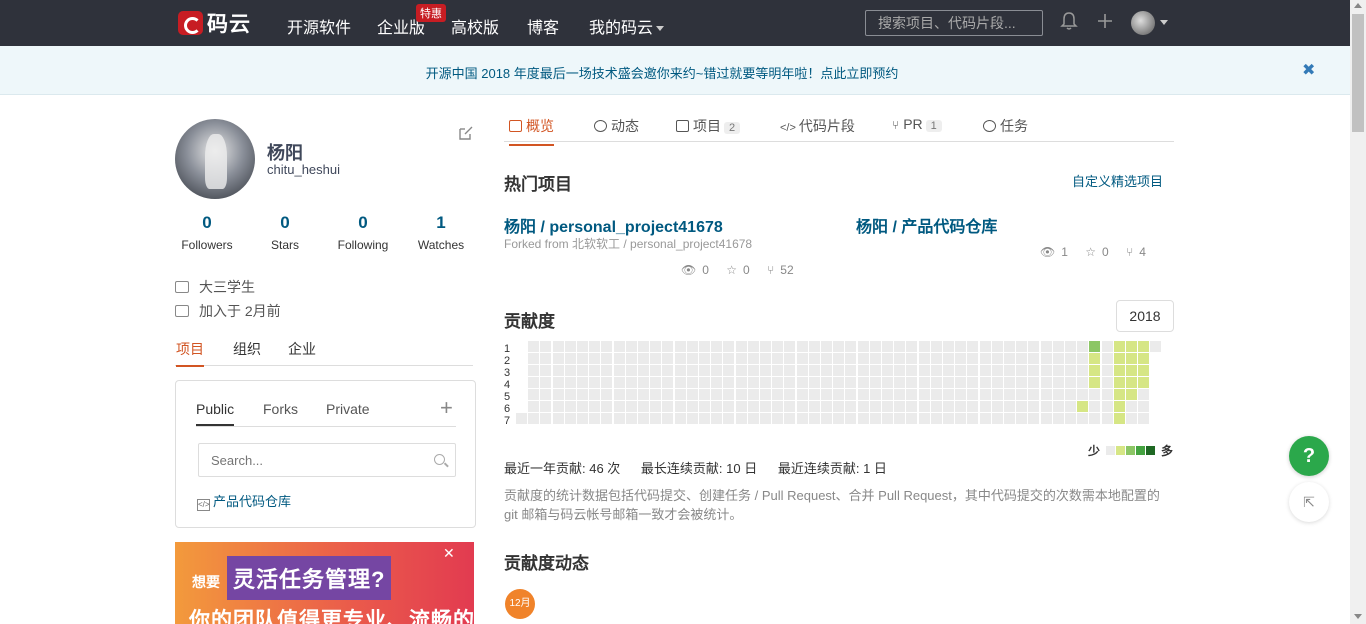 The image size is (1366, 624). What do you see at coordinates (466, 134) in the screenshot?
I see `edit-profile-icon` at bounding box center [466, 134].